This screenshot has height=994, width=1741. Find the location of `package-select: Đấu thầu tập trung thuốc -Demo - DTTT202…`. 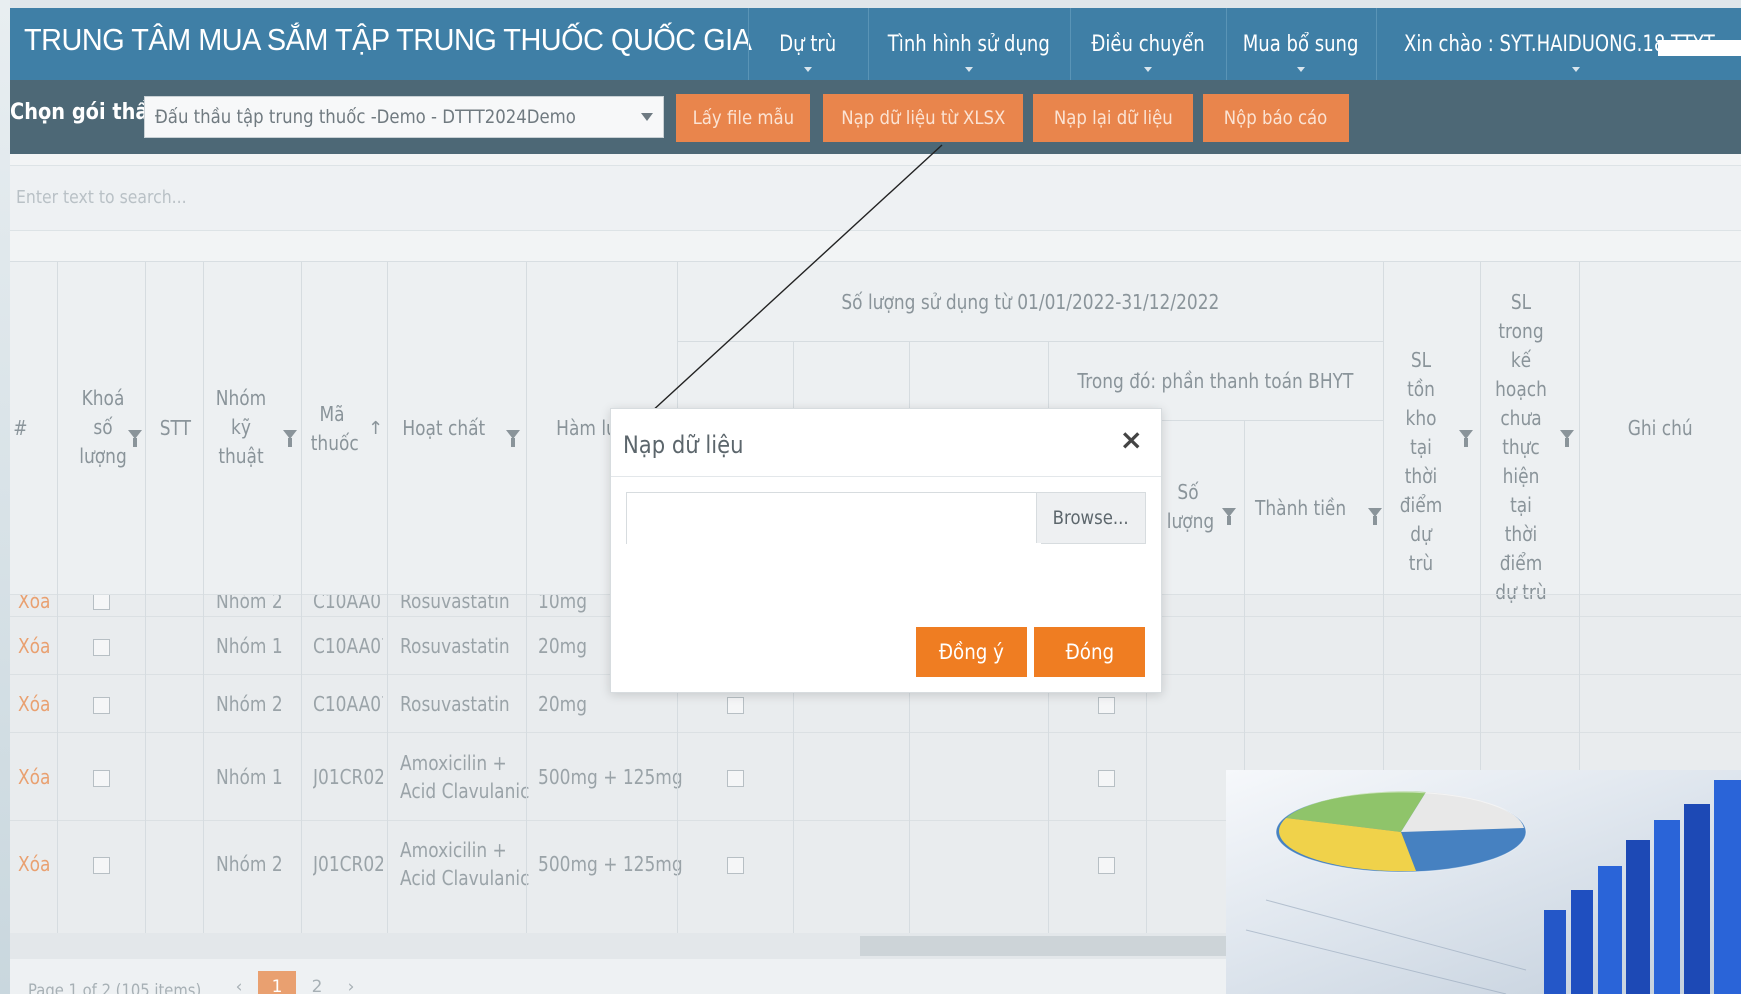

package-select: Đấu thầu tập trung thuốc -Demo - DTTT202… is located at coordinates (404, 117).